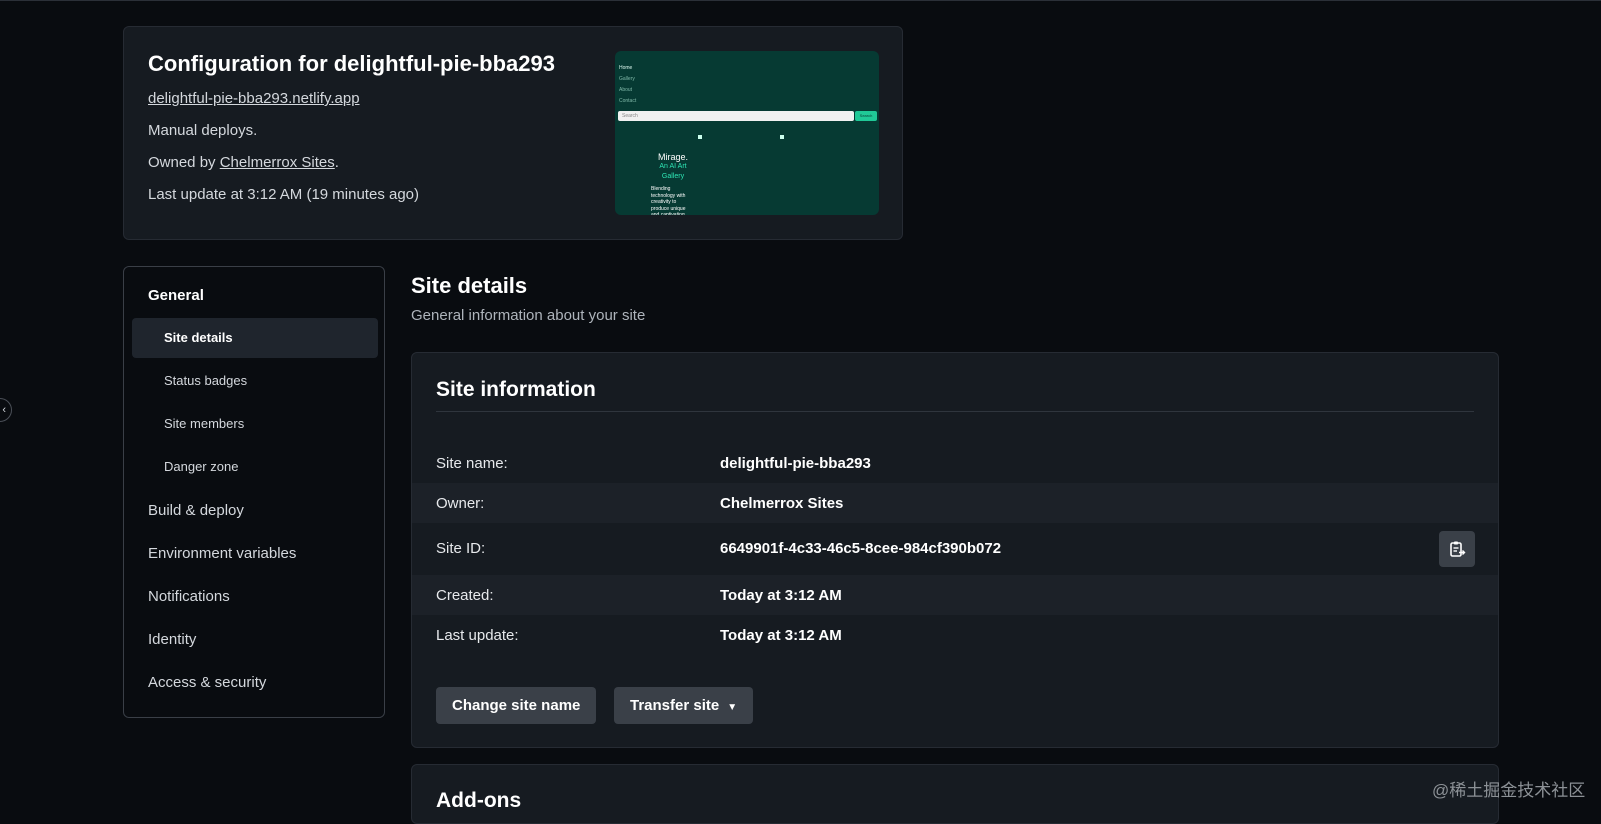  I want to click on sidebar-item-status-badges: Status badges, so click(255, 381).